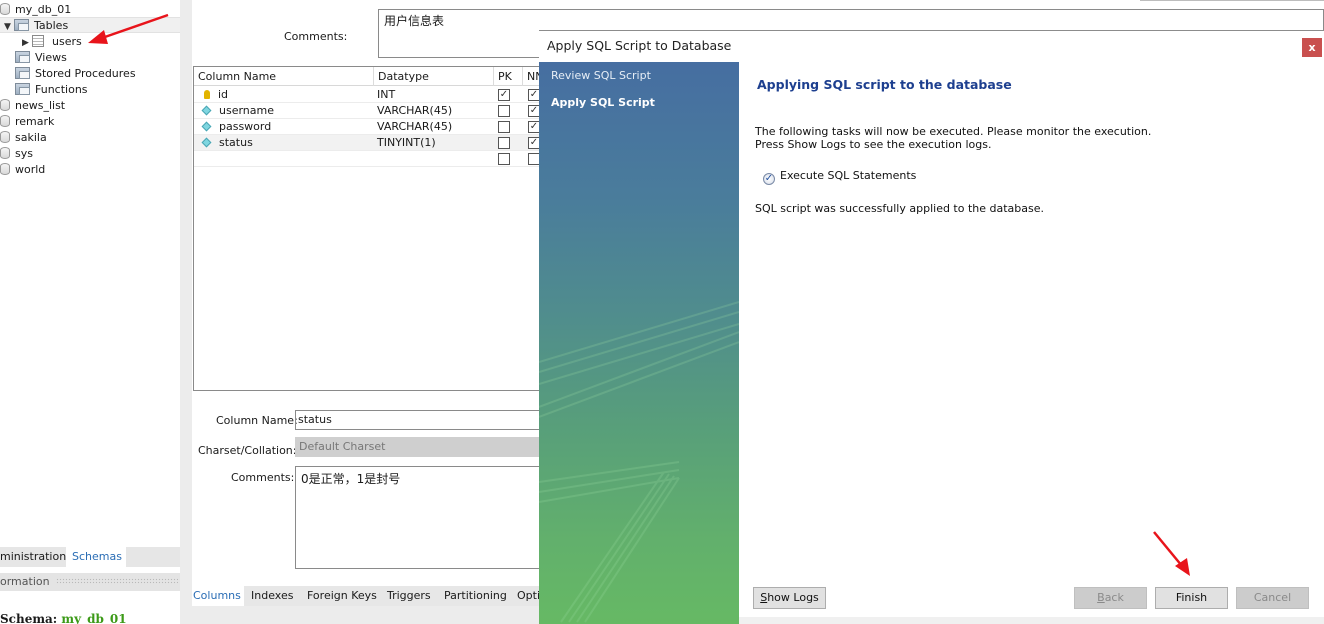  What do you see at coordinates (263, 477) in the screenshot?
I see `column-comments-label: Comments:` at bounding box center [263, 477].